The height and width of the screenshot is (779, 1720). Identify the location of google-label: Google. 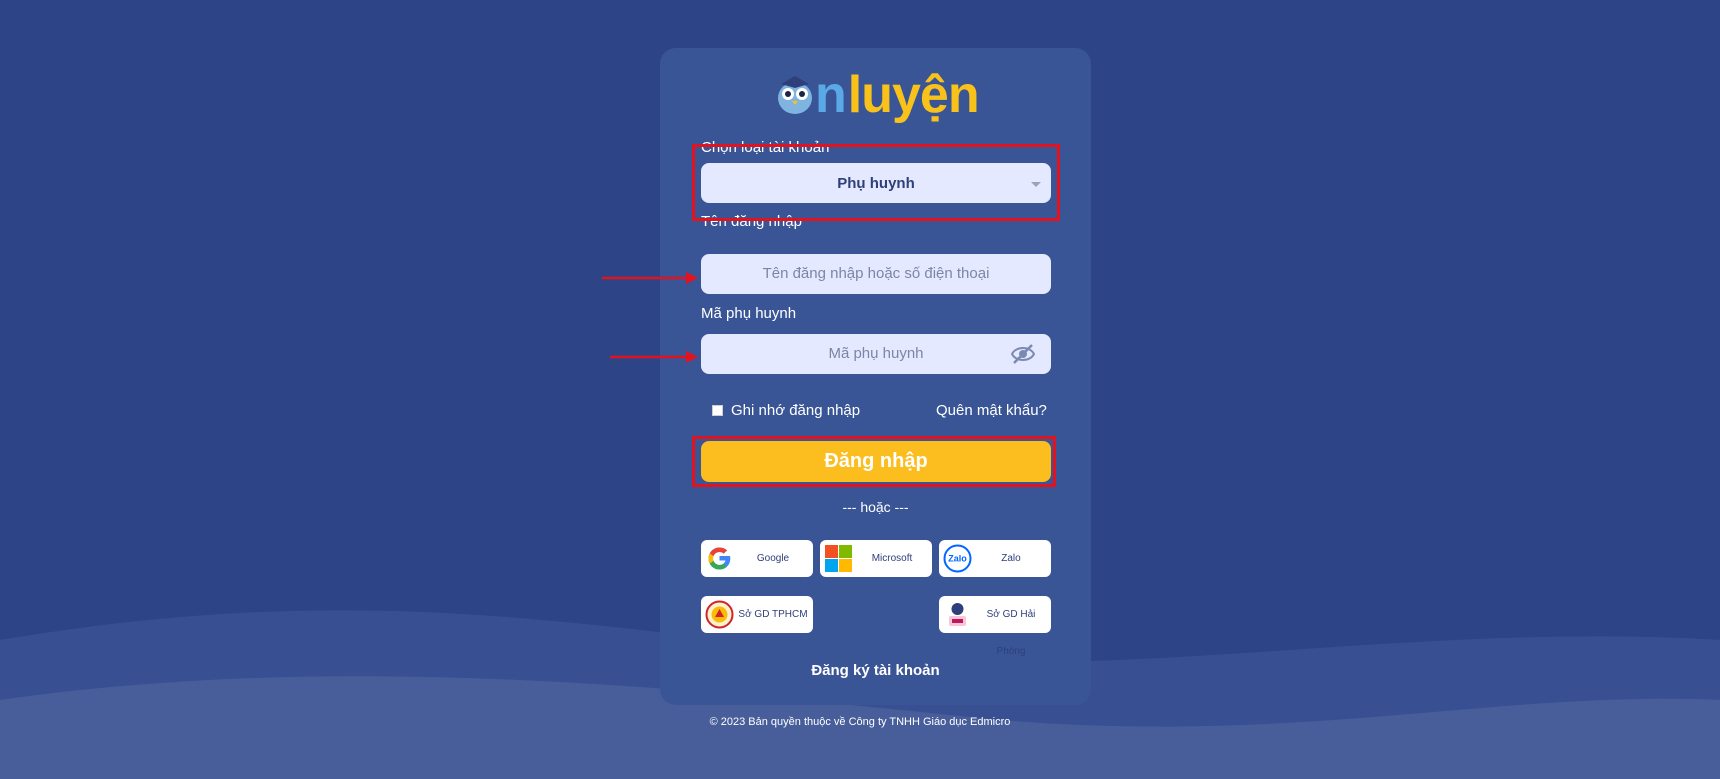
(773, 558).